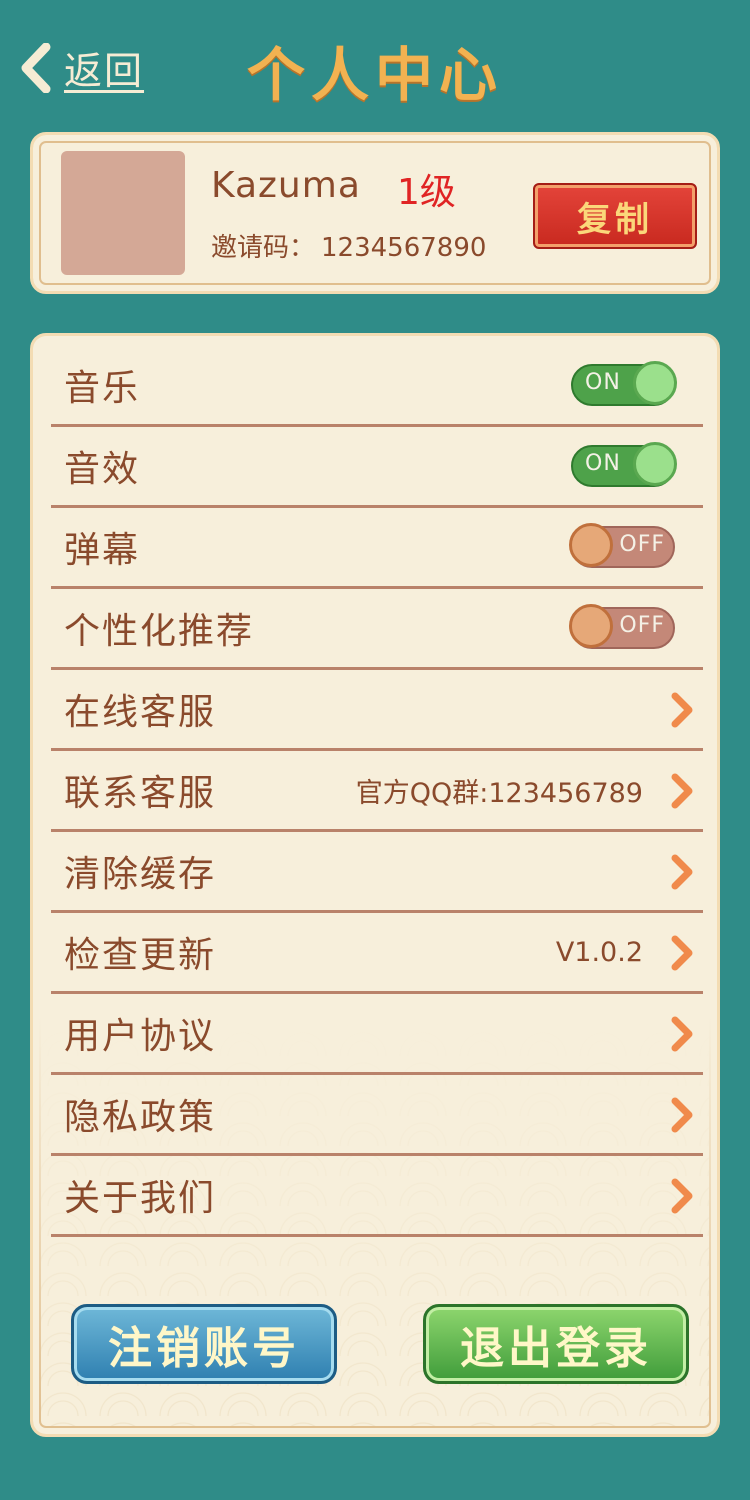 The image size is (750, 1500). What do you see at coordinates (377, 1115) in the screenshot?
I see `setting-row-privacy-policy: 隐私政策` at bounding box center [377, 1115].